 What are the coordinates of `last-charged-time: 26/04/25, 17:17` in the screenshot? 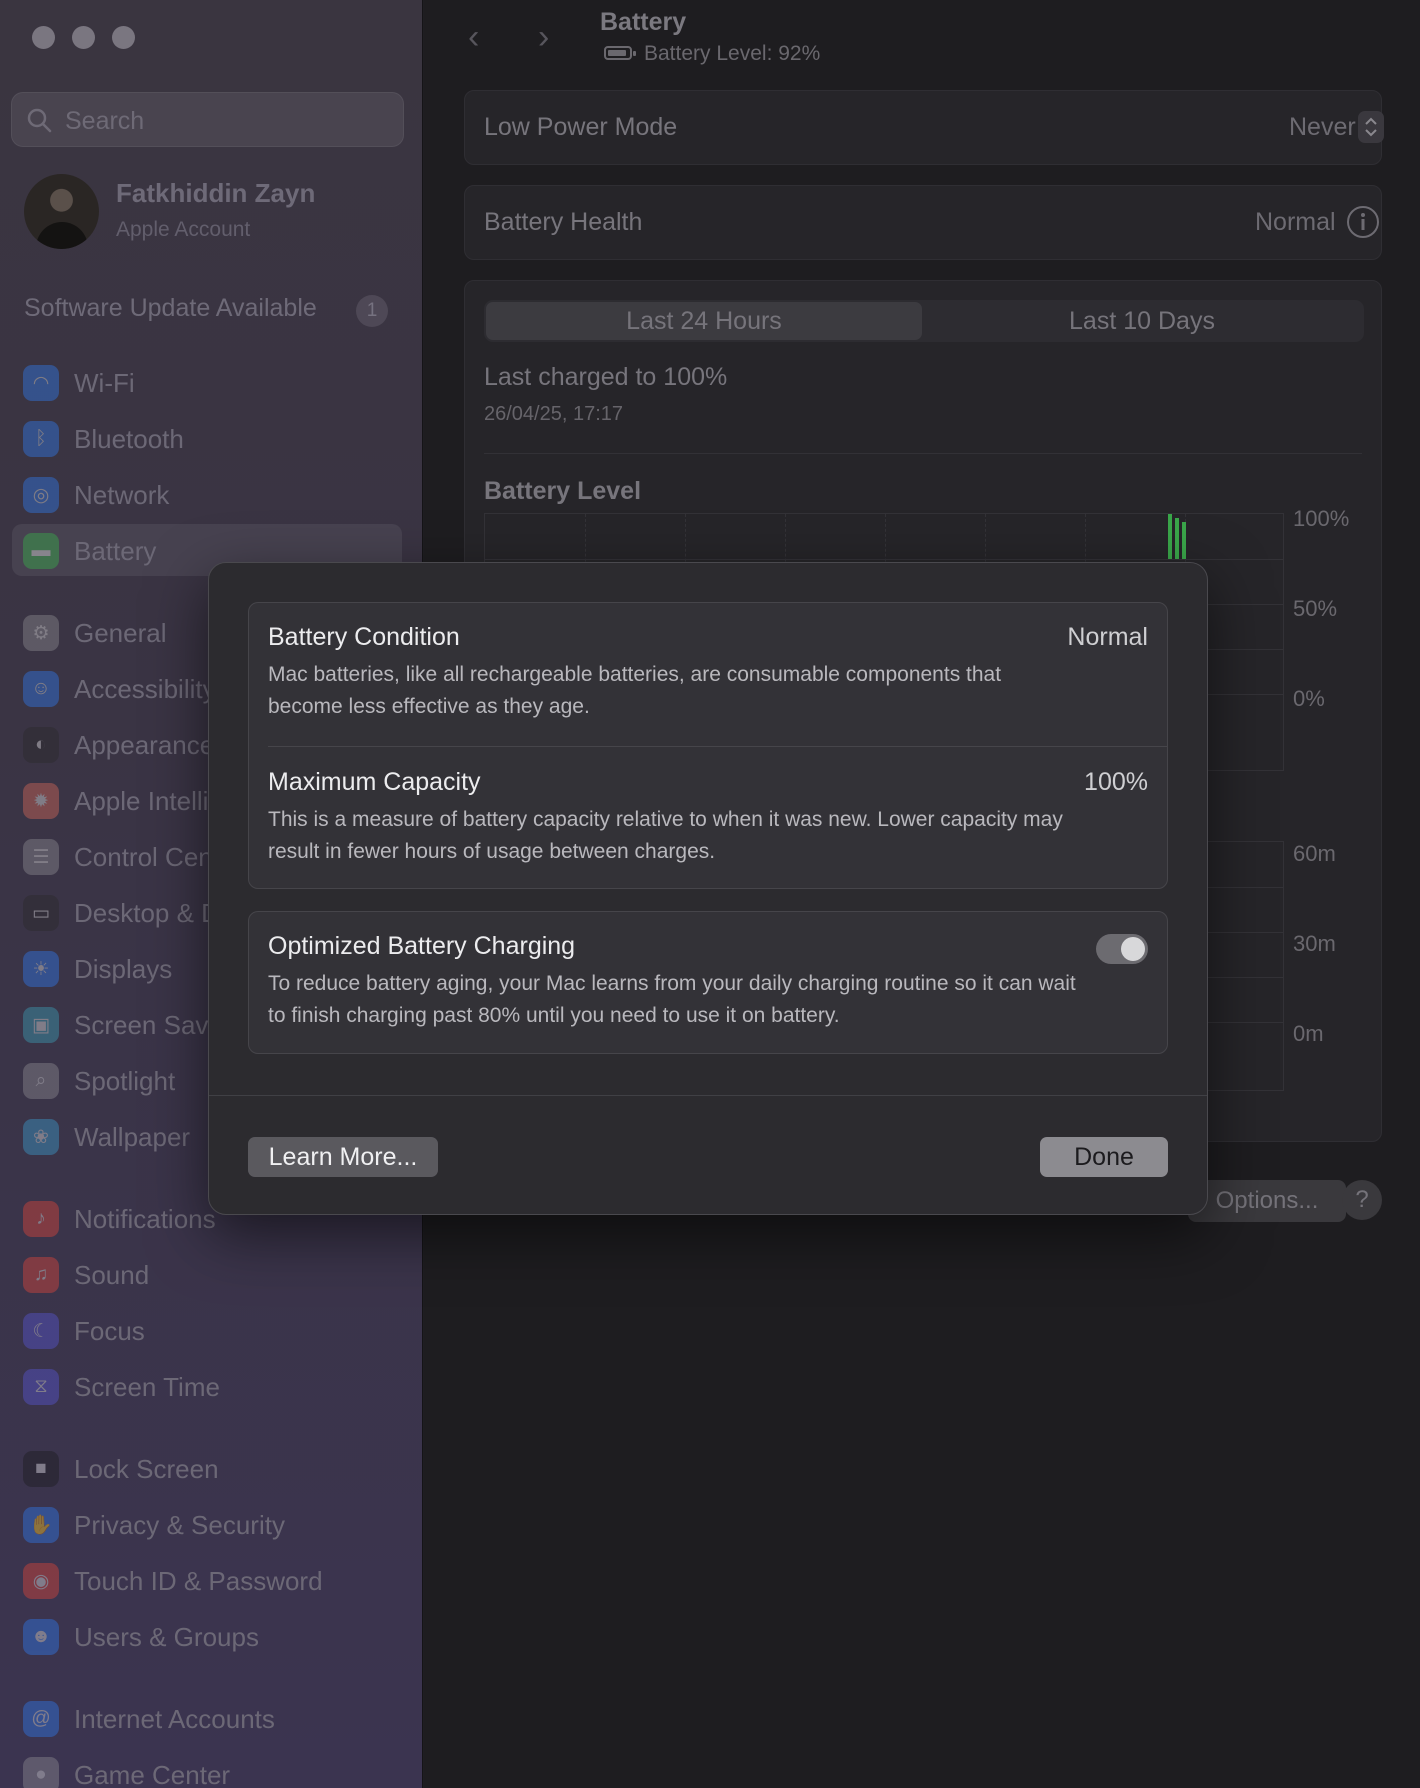 It's located at (554, 414).